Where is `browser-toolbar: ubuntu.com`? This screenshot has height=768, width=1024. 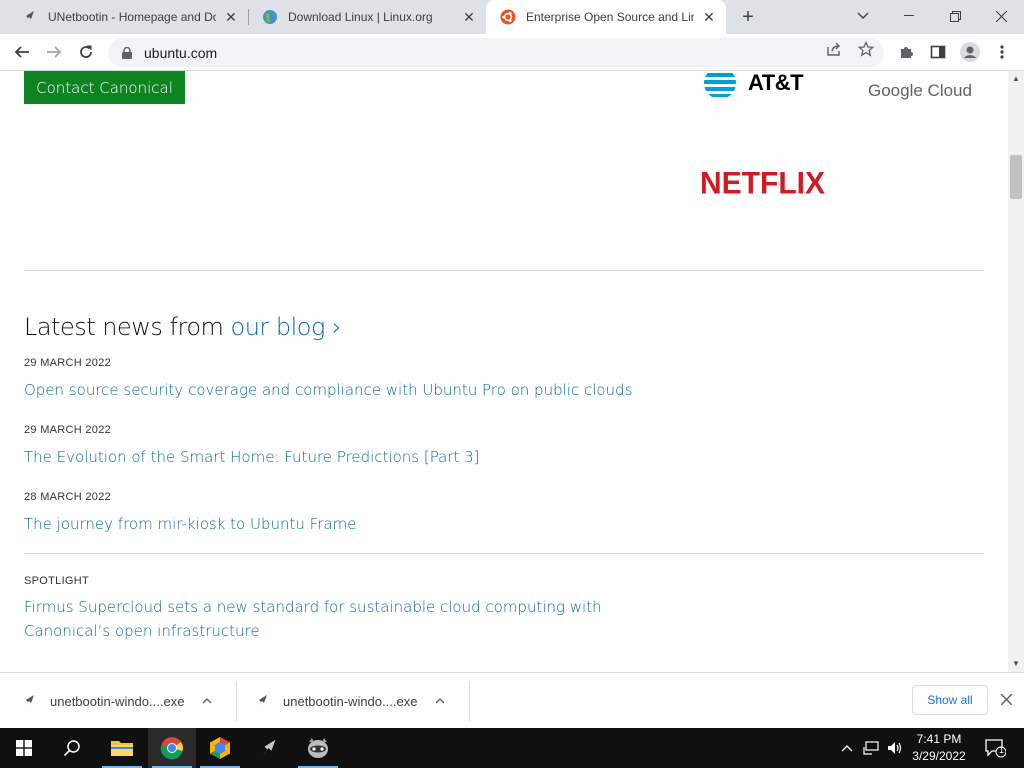 browser-toolbar: ubuntu.com is located at coordinates (512, 52).